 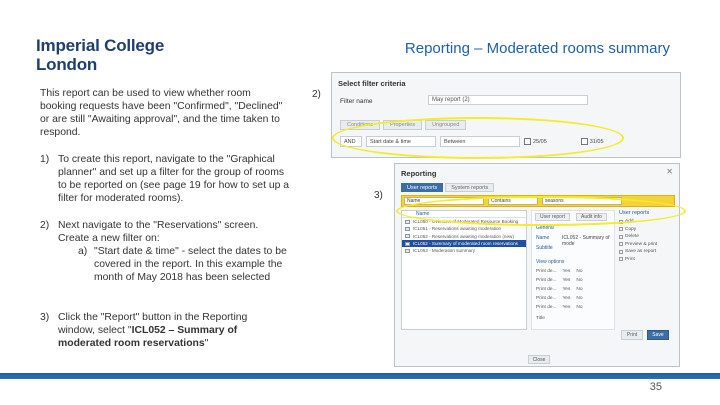 What do you see at coordinates (550, 262) in the screenshot?
I see `view-options-label: View options` at bounding box center [550, 262].